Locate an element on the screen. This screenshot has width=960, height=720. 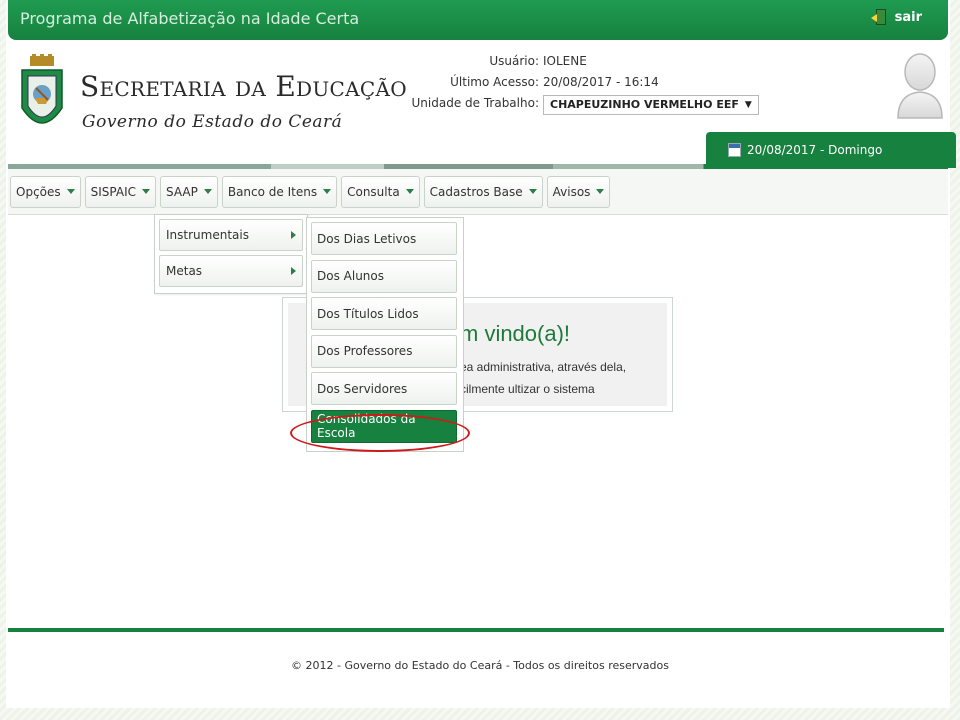
saap-dropdown: Instrumentais Metas is located at coordinates (231, 254).